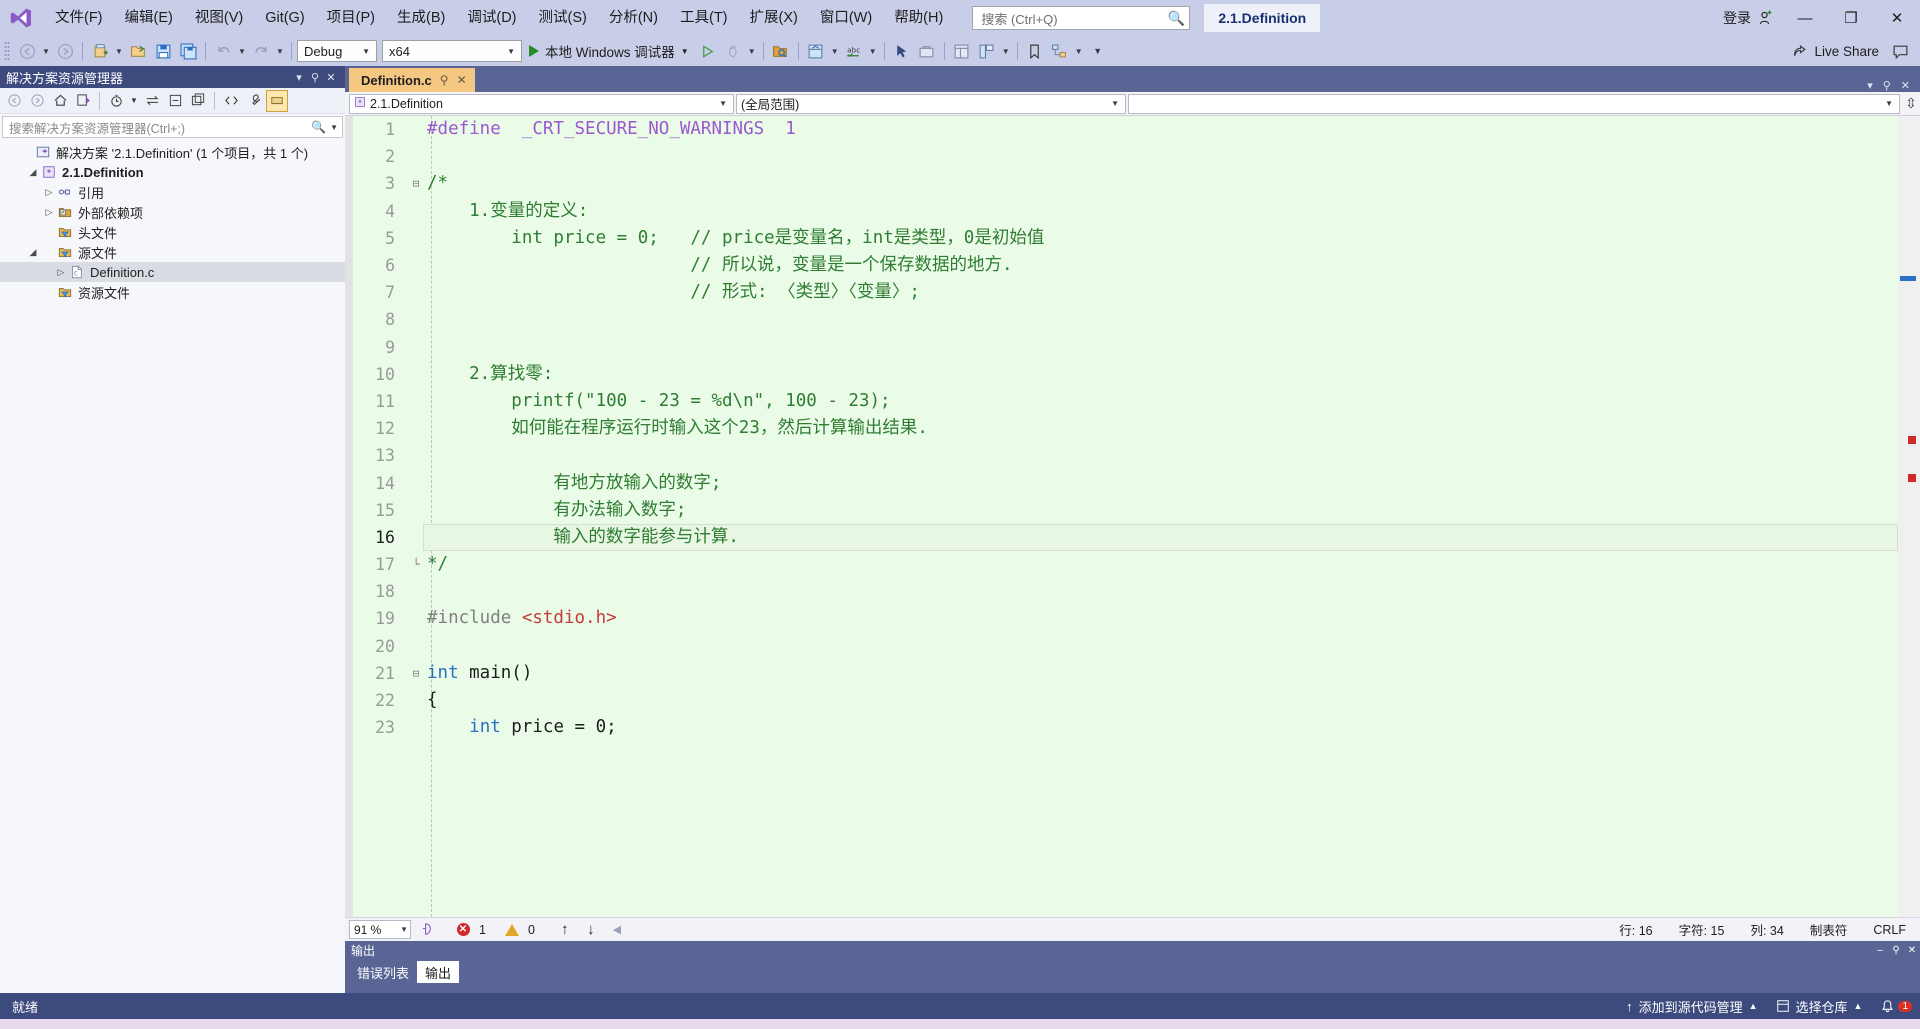 The image size is (1920, 1029). Describe the element at coordinates (609, 51) in the screenshot. I see `start-debugging-button: 本地 Windows 调试器 ▼` at that location.